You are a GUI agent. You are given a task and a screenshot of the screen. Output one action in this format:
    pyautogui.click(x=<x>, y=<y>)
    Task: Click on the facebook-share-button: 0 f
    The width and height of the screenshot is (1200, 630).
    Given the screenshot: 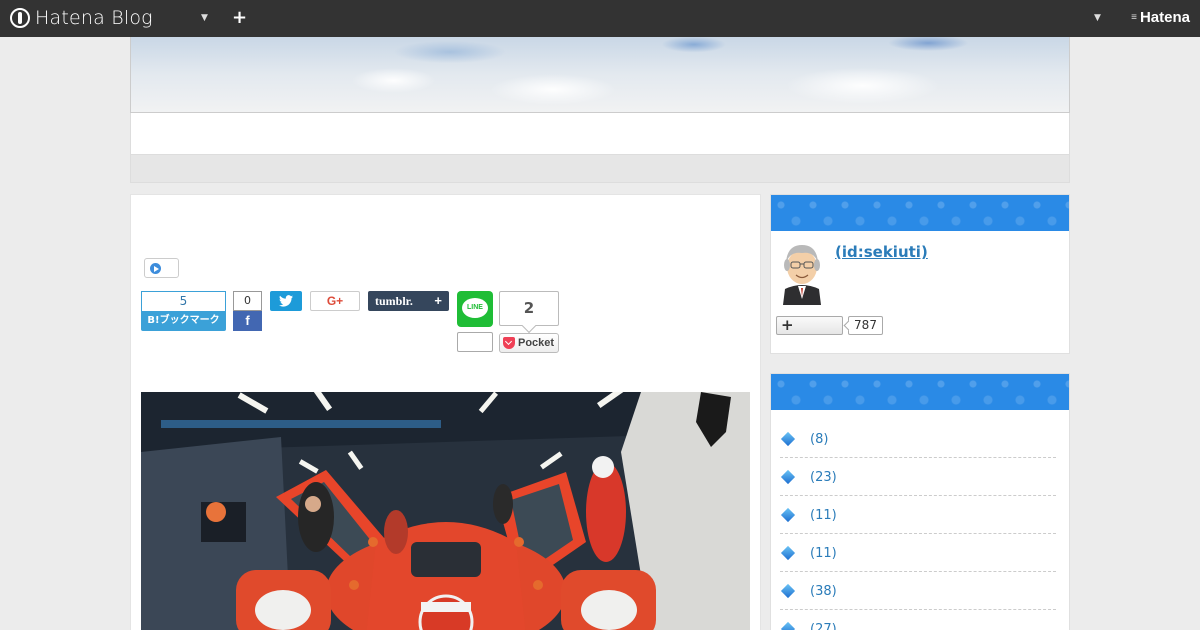 What is the action you would take?
    pyautogui.click(x=247, y=311)
    